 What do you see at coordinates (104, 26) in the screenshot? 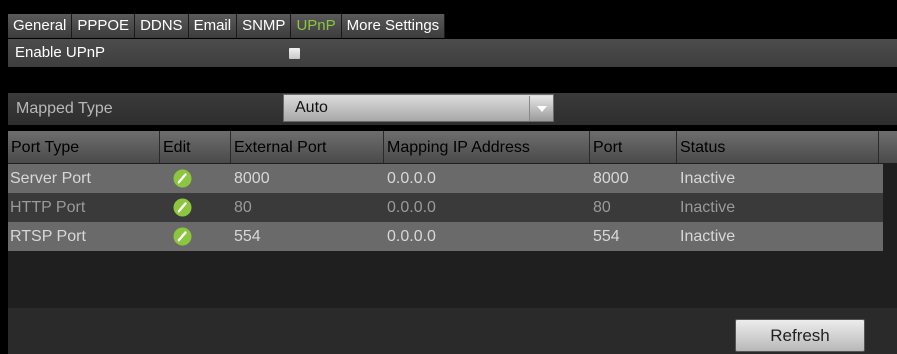
I see `tab-pppoe: PPPOE` at bounding box center [104, 26].